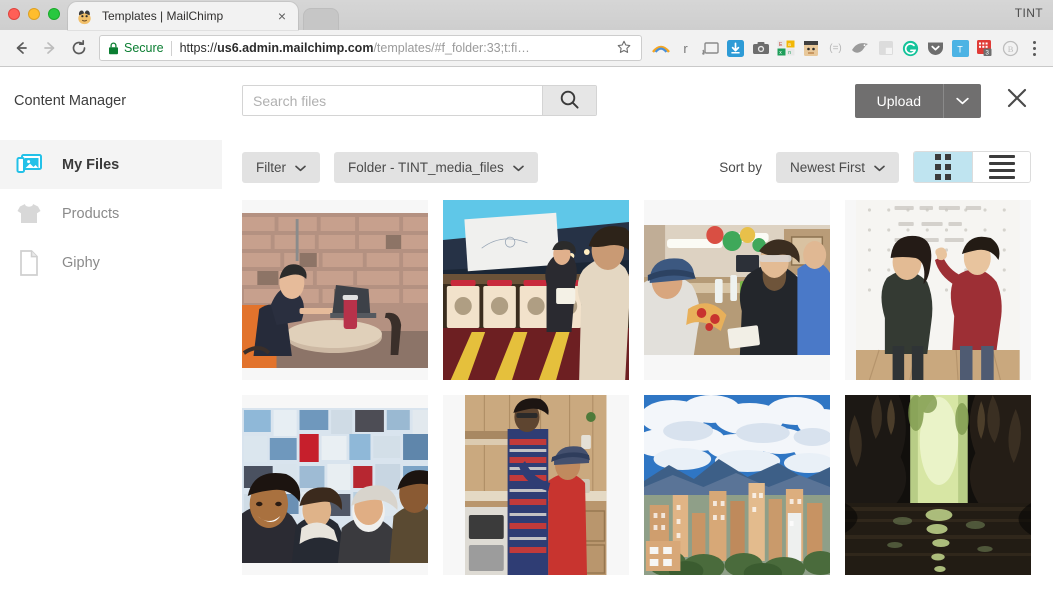 The height and width of the screenshot is (591, 1053). Describe the element at coordinates (144, 48) in the screenshot. I see `secure-label: Secure` at that location.